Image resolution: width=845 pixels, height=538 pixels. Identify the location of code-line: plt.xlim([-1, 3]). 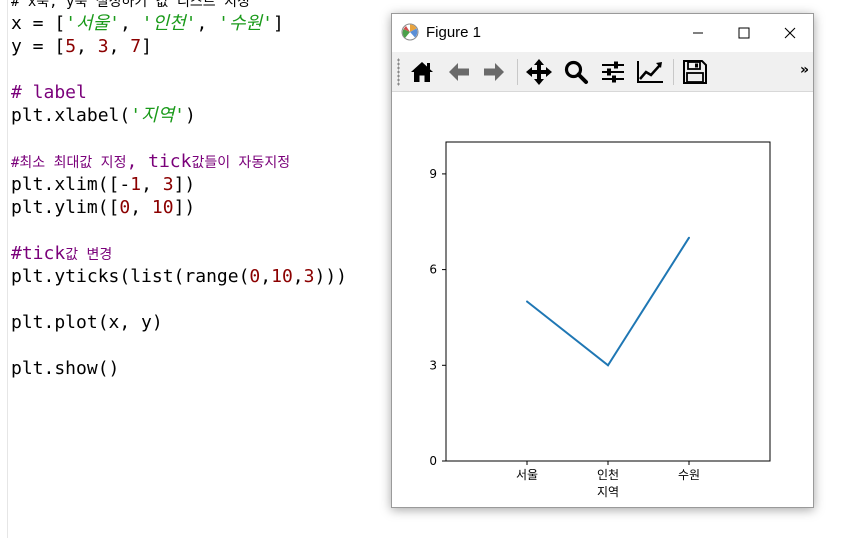
(179, 184).